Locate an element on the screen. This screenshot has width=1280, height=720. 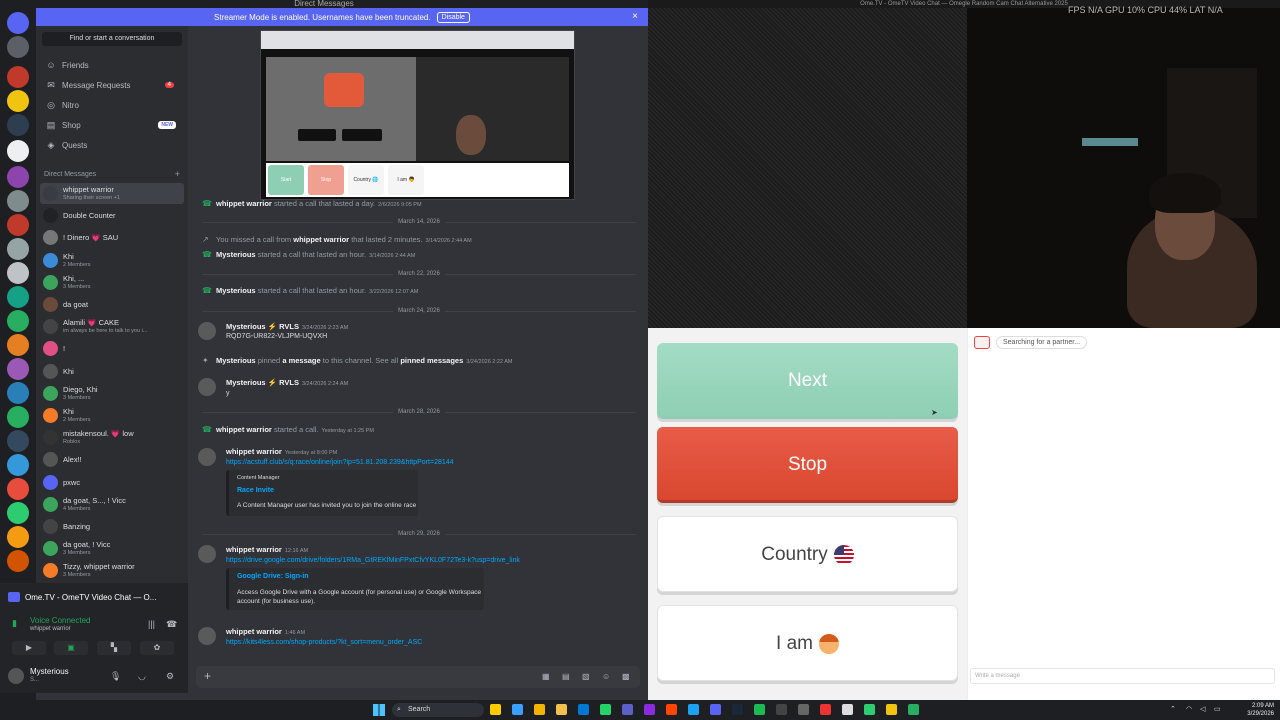
dm-item: whippet warrior Sharing their screen +1 is located at coordinates (112, 193).